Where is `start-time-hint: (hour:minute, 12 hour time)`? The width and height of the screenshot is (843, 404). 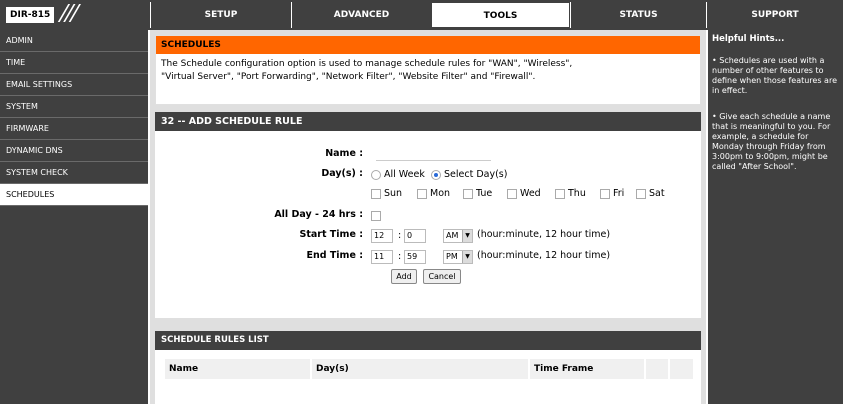
start-time-hint: (hour:minute, 12 hour time) is located at coordinates (544, 234).